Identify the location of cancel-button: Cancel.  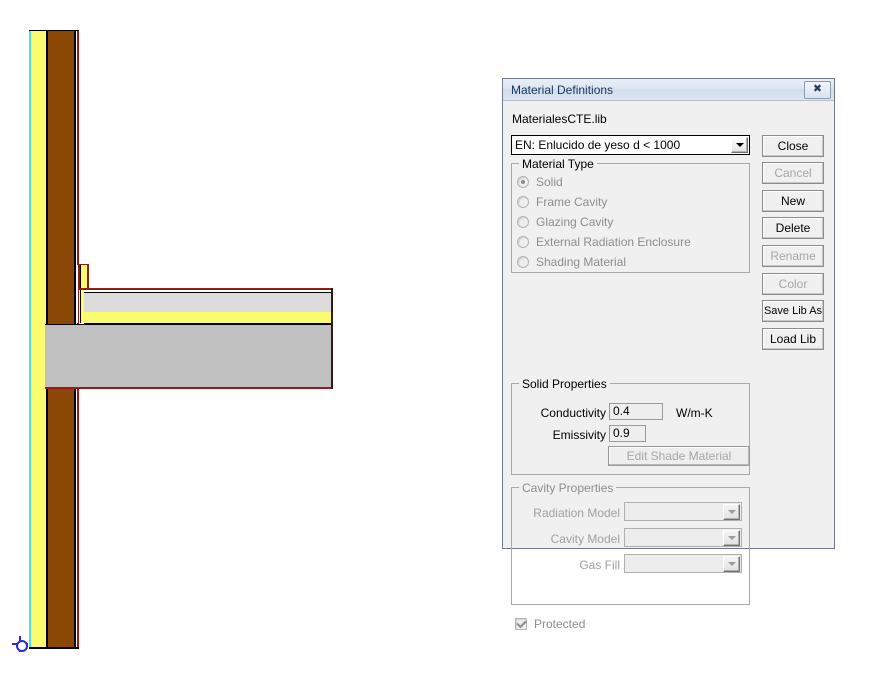
(793, 173).